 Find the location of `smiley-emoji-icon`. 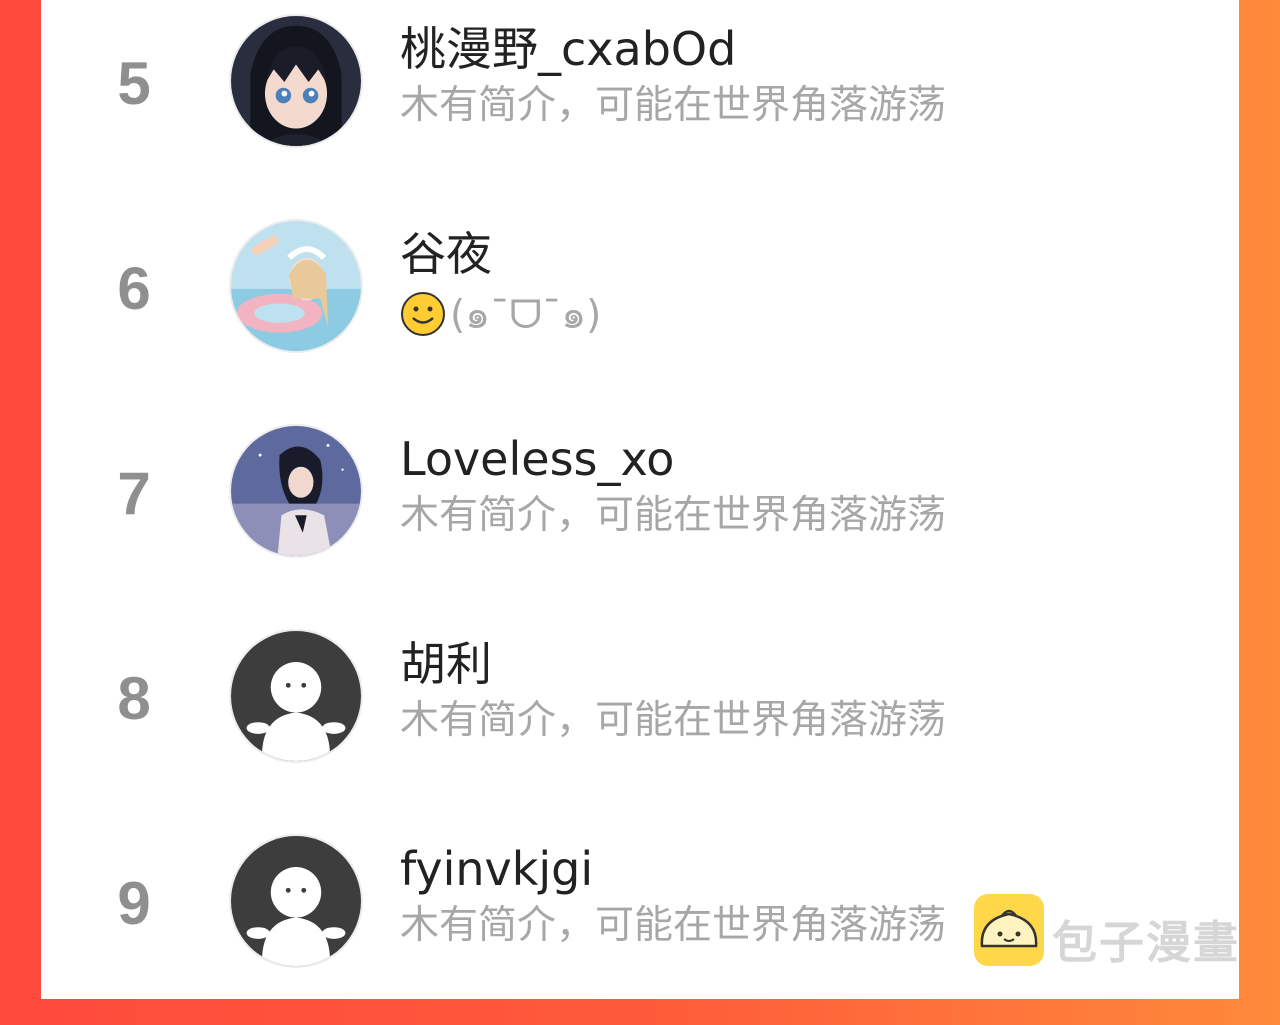

smiley-emoji-icon is located at coordinates (423, 317).